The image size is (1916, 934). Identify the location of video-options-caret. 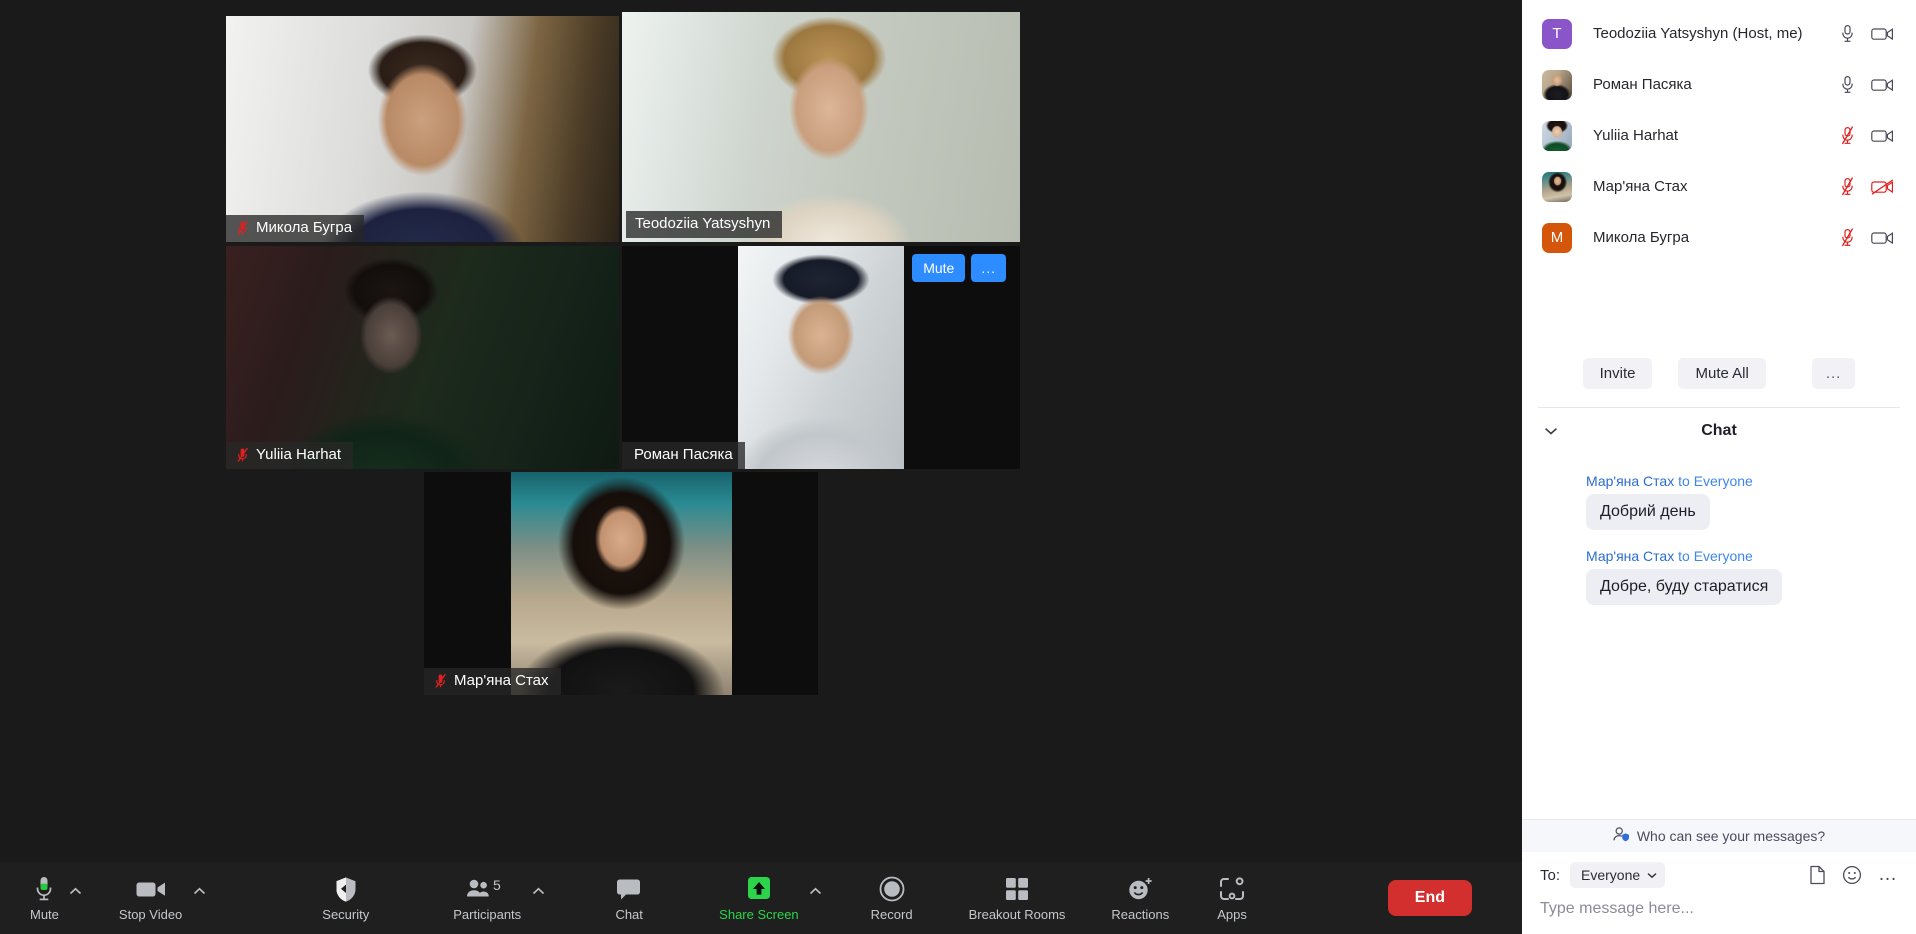
(199, 898).